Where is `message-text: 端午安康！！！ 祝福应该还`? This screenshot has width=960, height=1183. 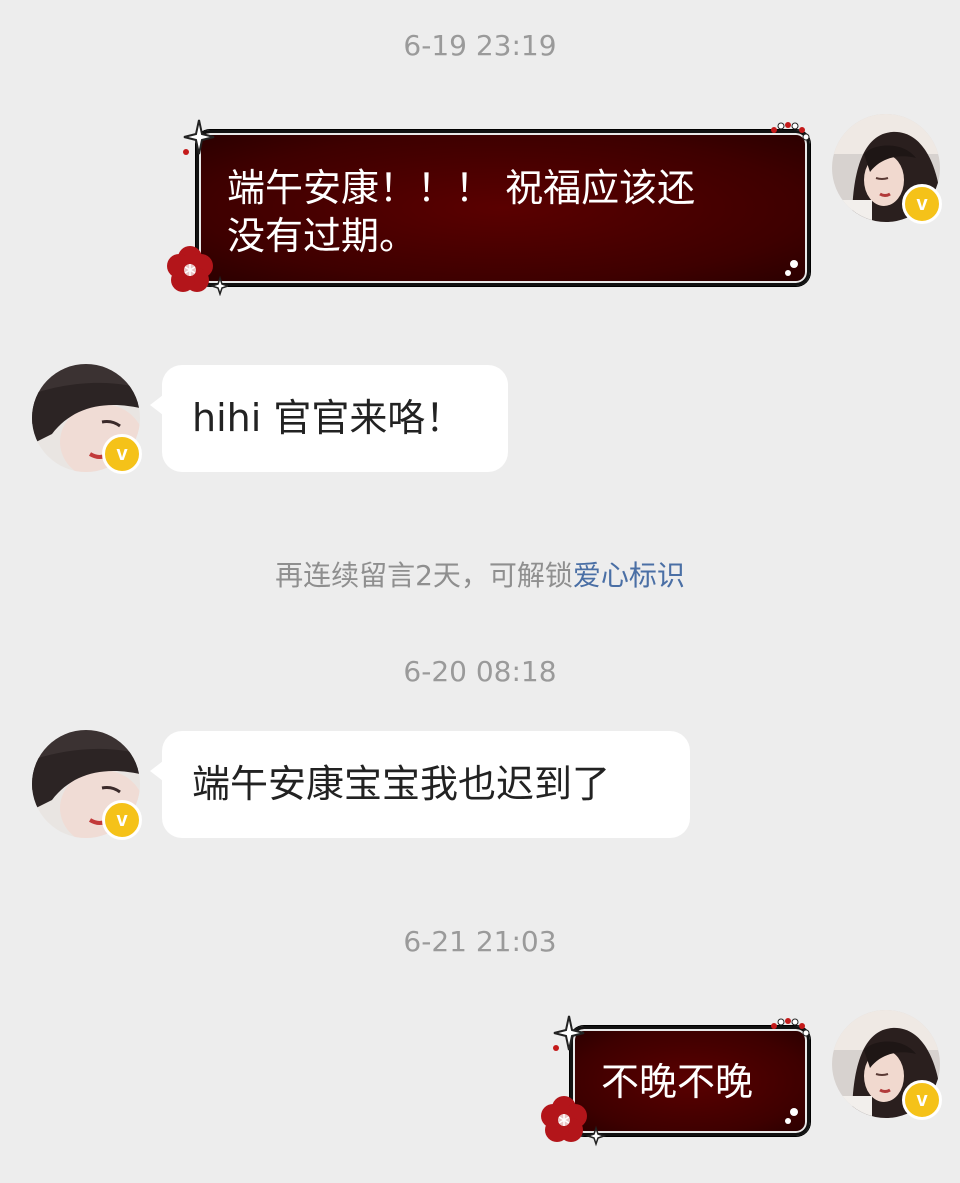 message-text: 端午安康！！！ 祝福应该还 is located at coordinates (461, 188).